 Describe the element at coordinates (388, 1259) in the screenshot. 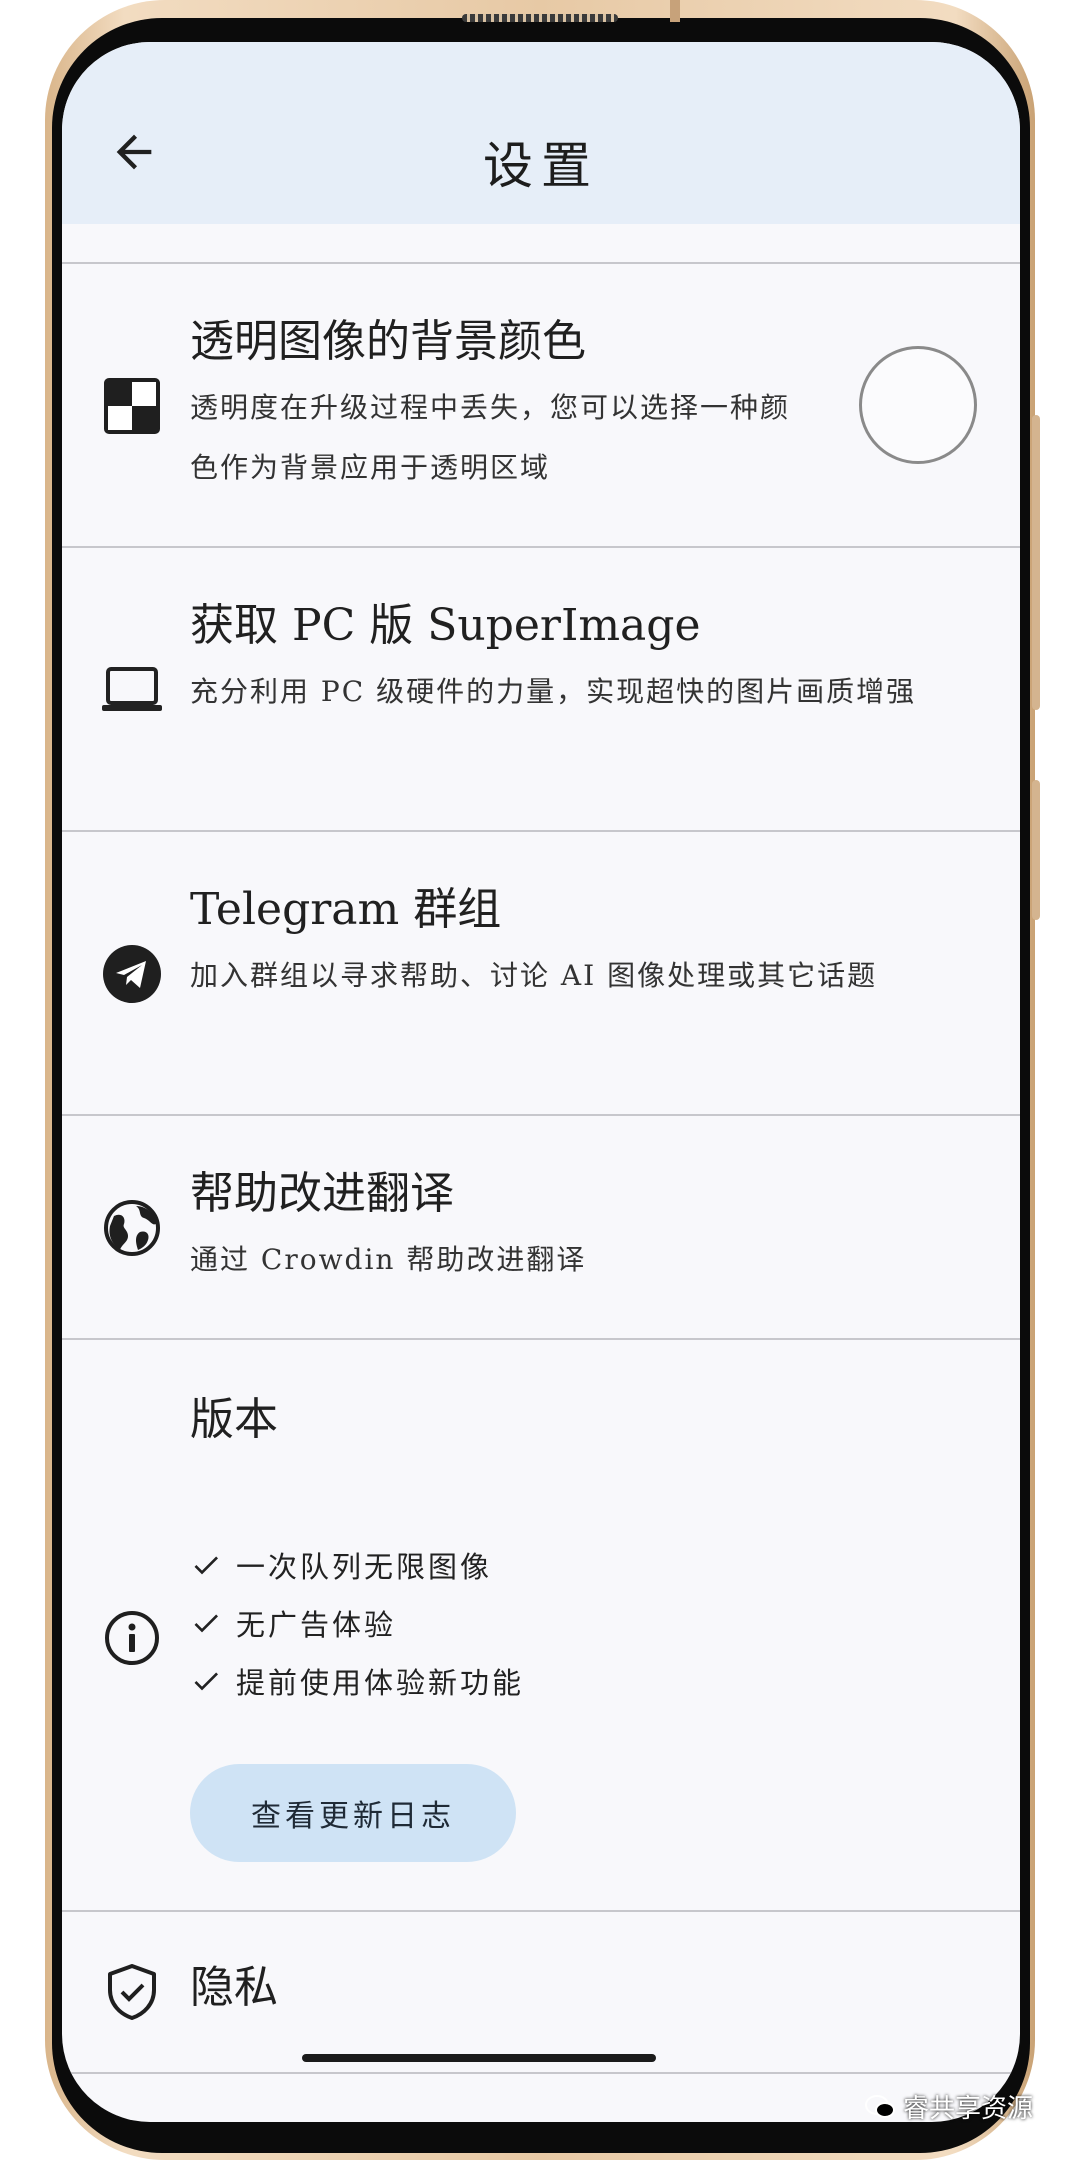

I see `setting-subtitle: 通过 Crowdin 帮助改进翻译` at that location.